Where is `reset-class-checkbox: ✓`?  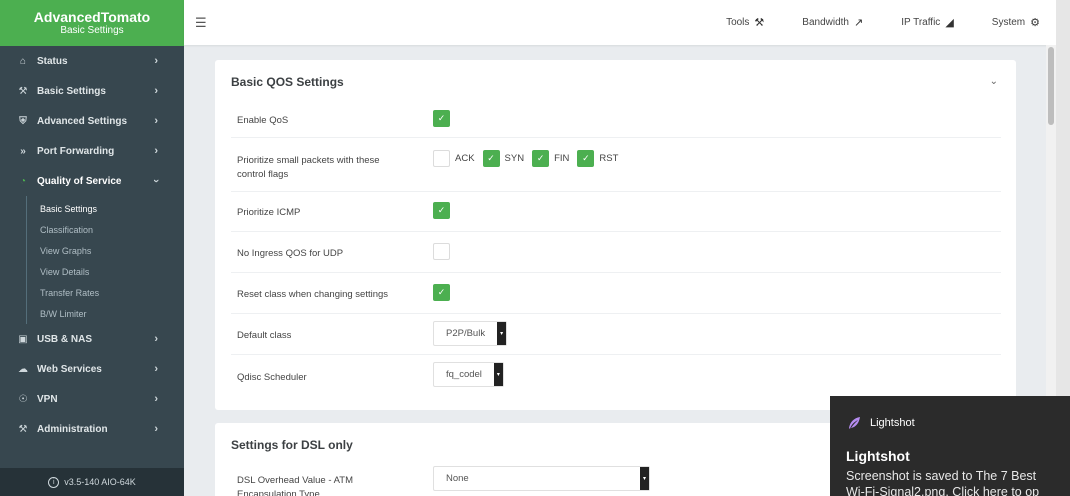
reset-class-checkbox: ✓ is located at coordinates (441, 292).